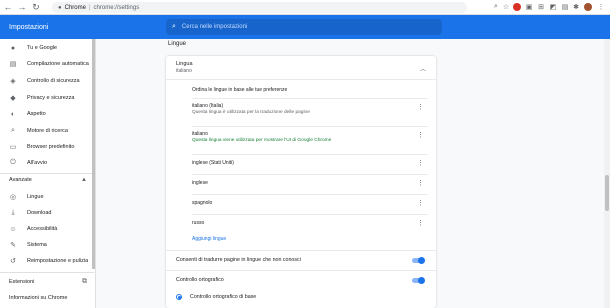 The width and height of the screenshot is (610, 308). I want to click on sidebar-item-search-engine: ⌕ Motore di ricerca, so click(45, 131).